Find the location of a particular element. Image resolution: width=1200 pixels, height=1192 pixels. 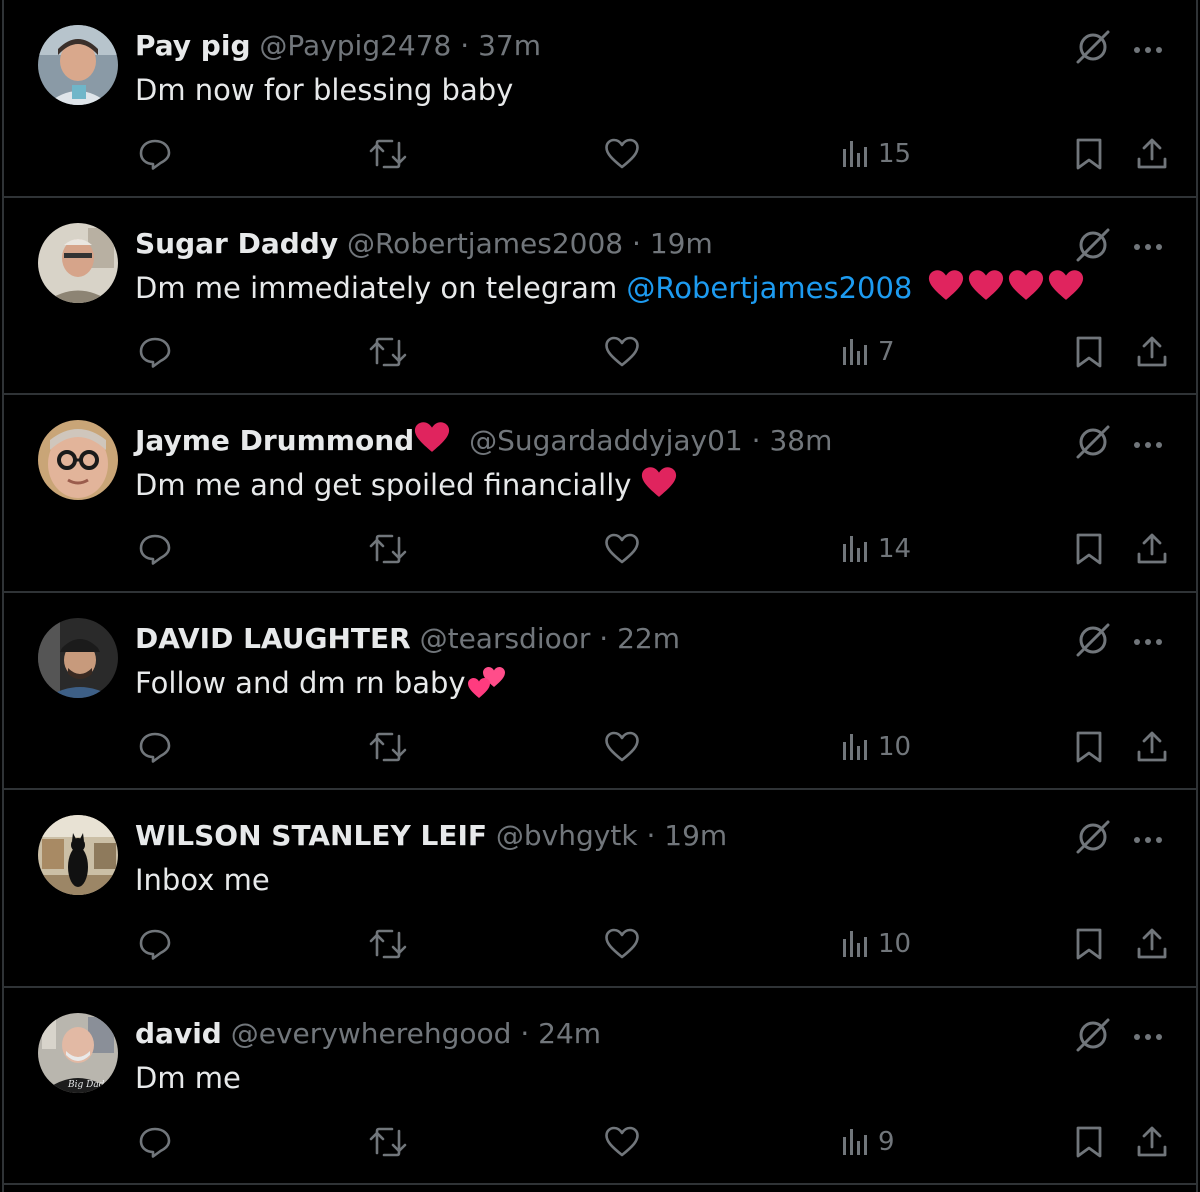

timestamp: 22m is located at coordinates (648, 638).